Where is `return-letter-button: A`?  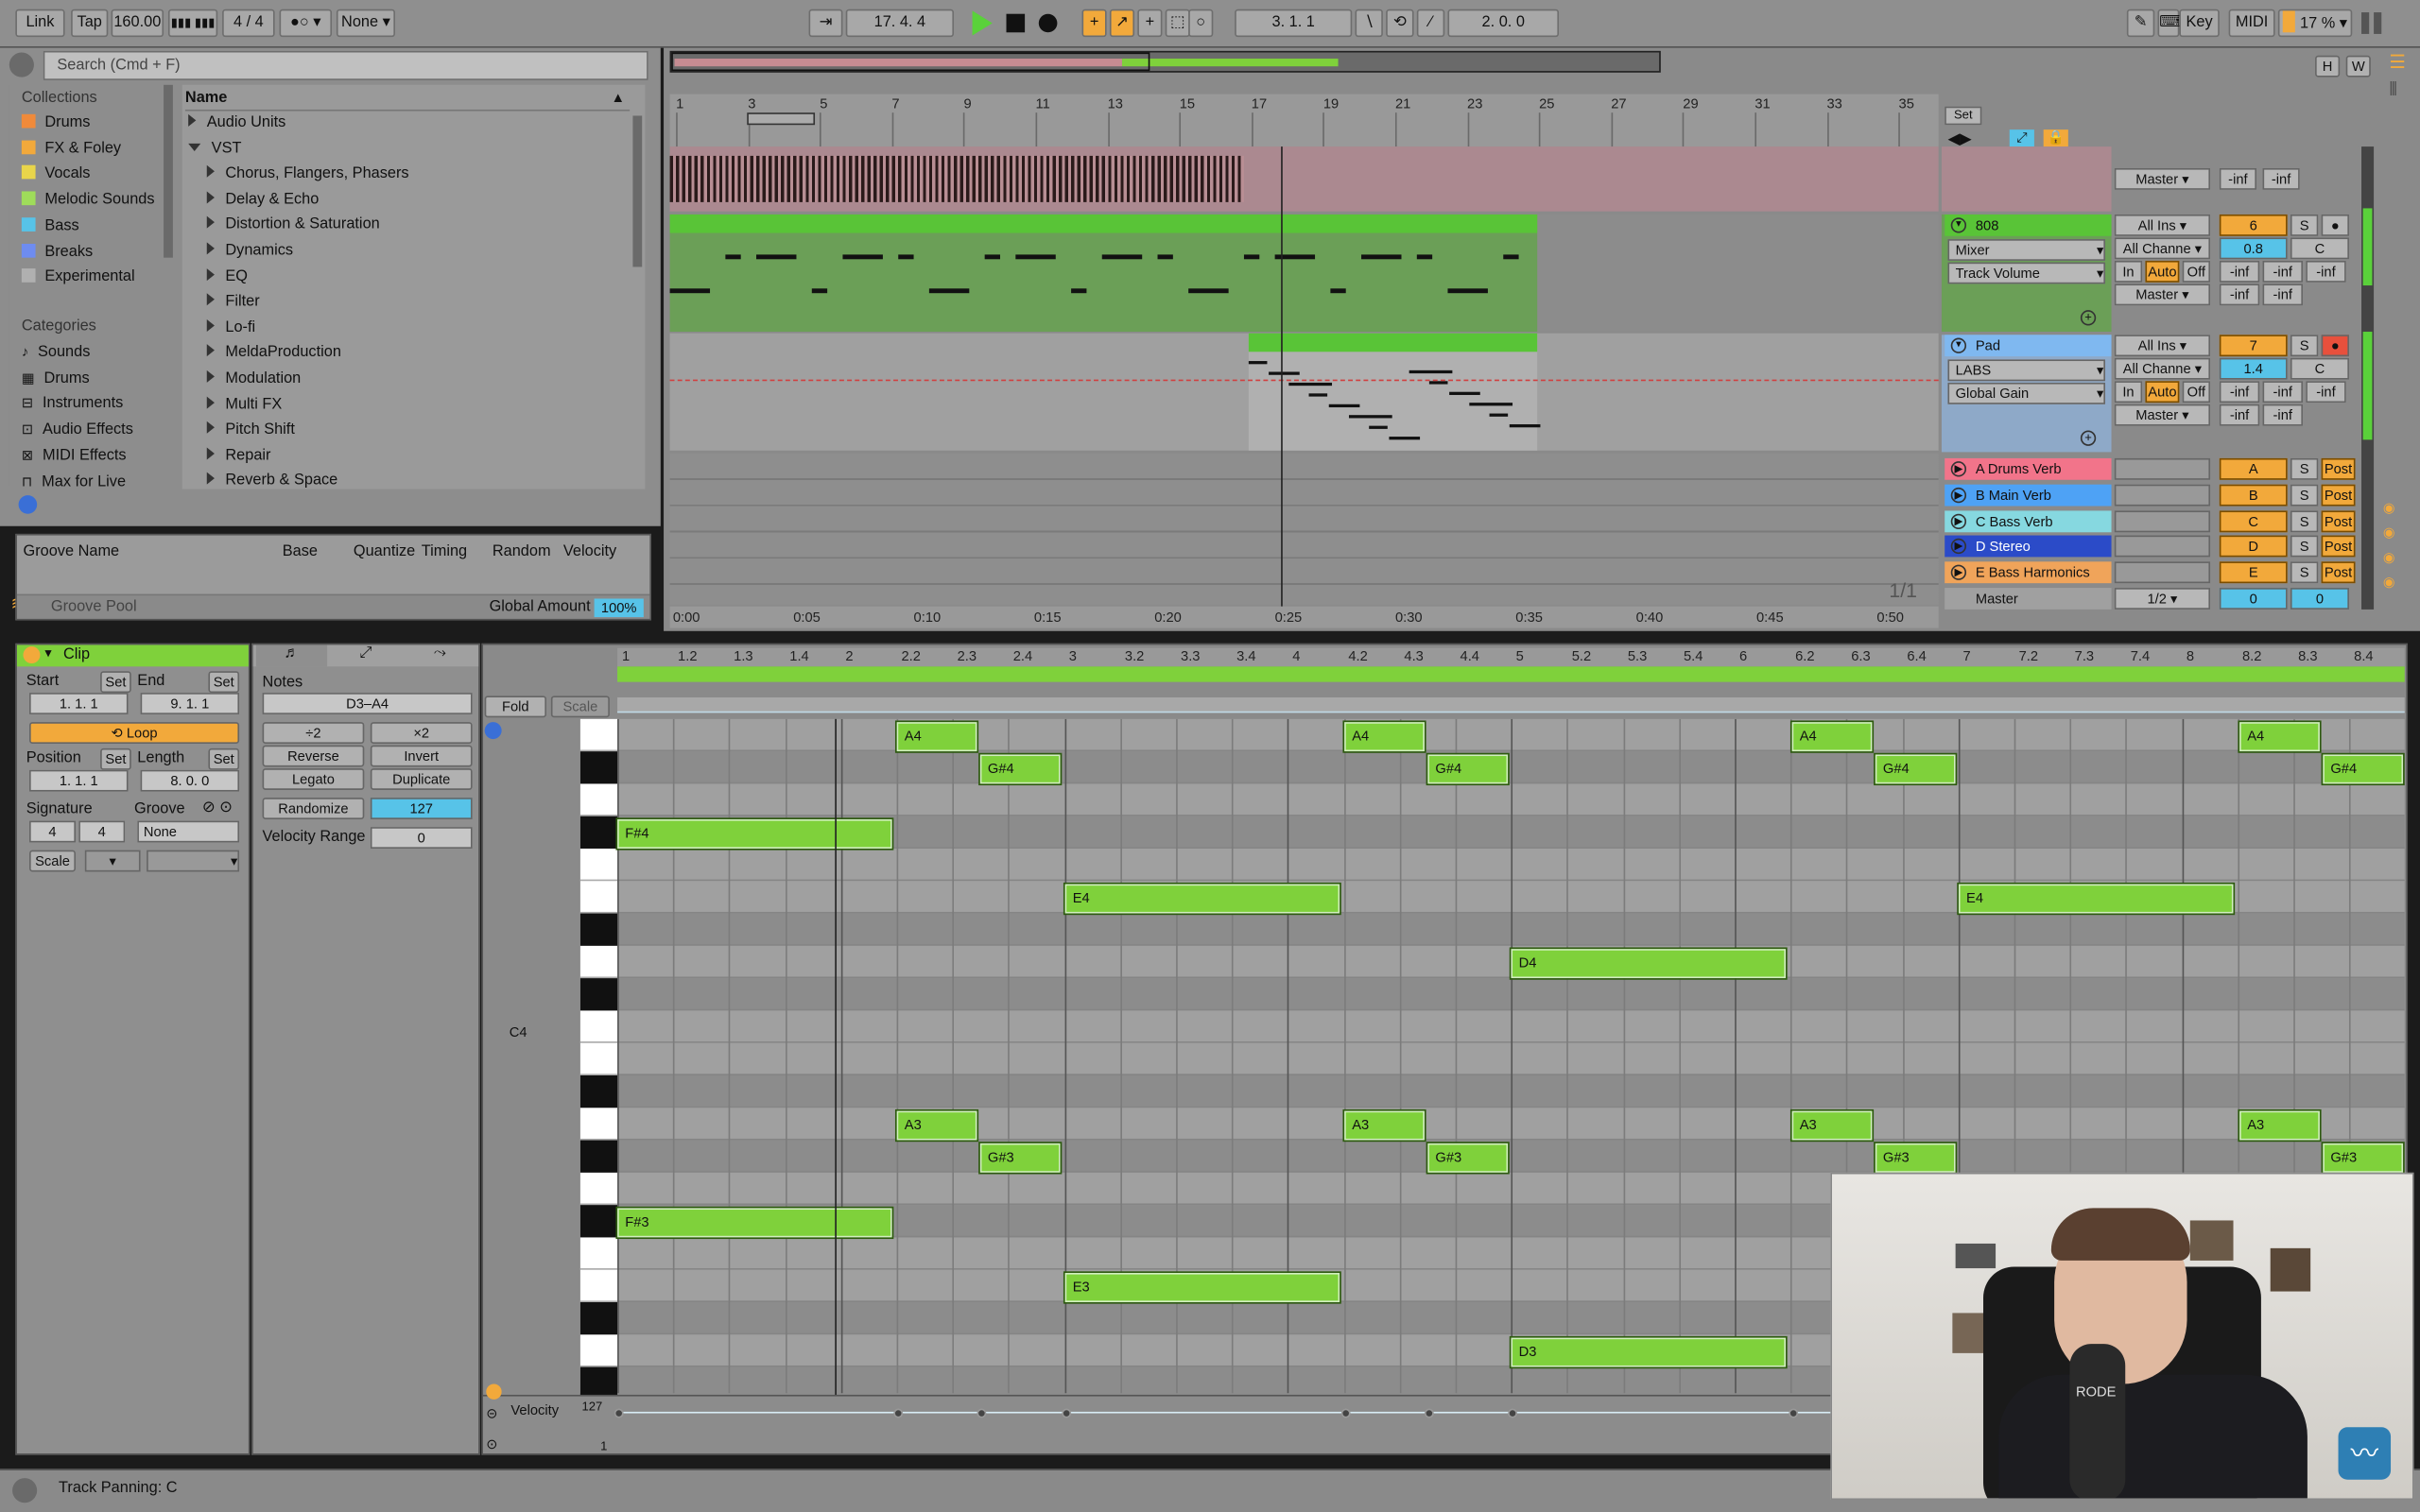 return-letter-button: A is located at coordinates (2253, 468).